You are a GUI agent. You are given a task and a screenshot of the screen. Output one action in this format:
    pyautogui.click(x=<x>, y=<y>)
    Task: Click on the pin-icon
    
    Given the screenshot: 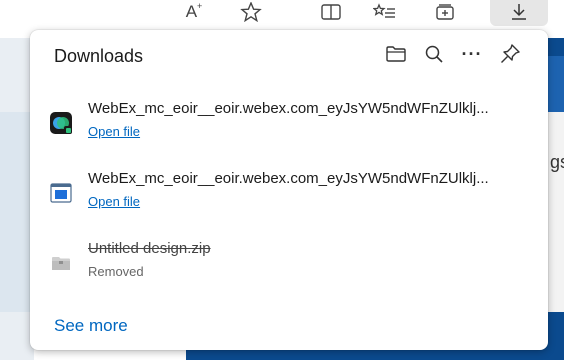 What is the action you would take?
    pyautogui.click(x=510, y=54)
    